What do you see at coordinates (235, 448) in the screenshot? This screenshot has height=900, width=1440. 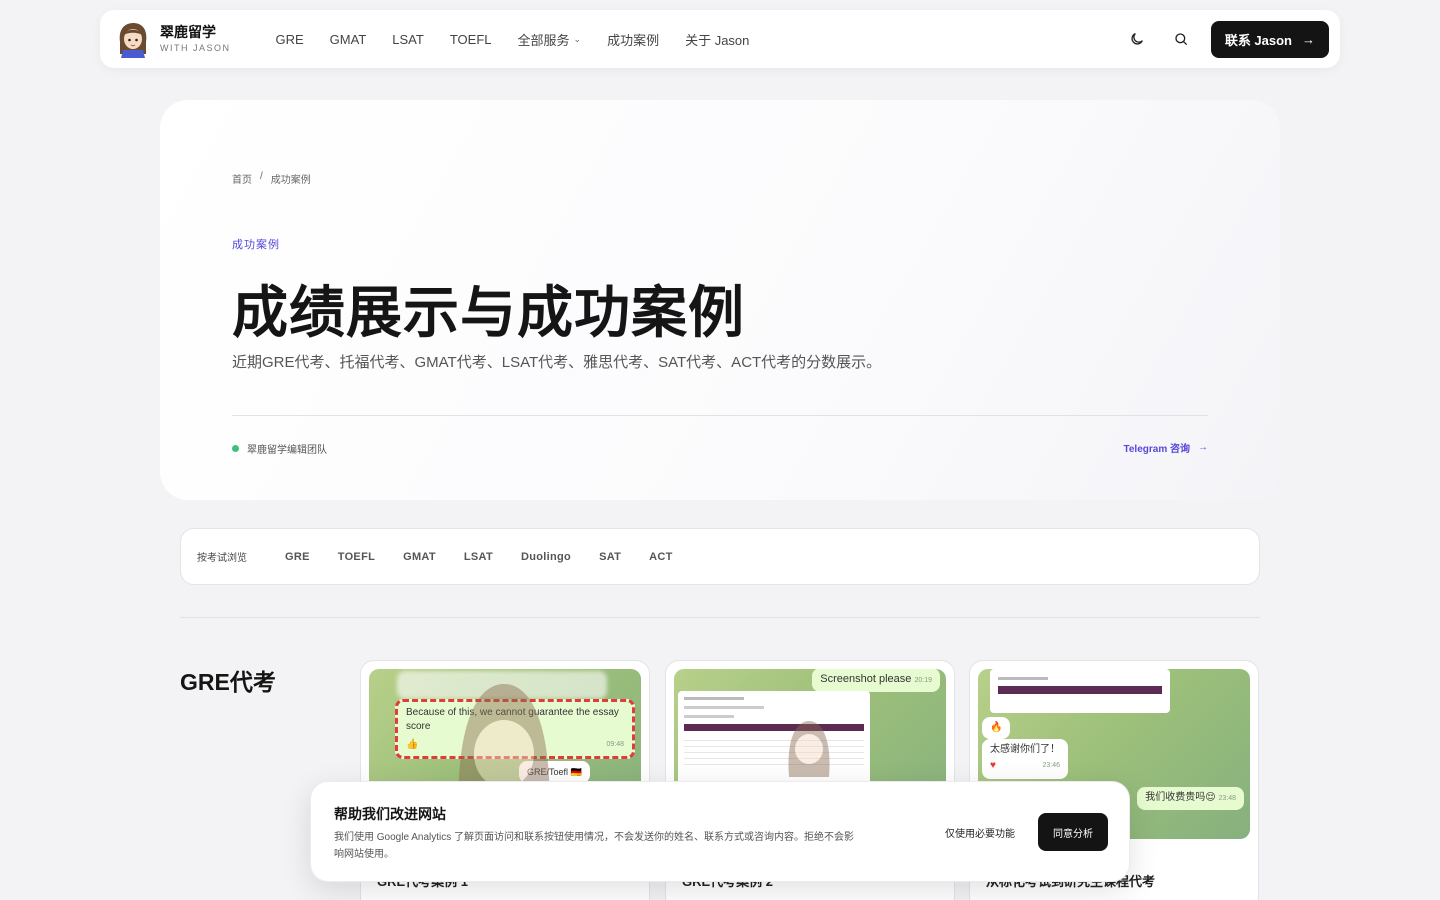 I see `status-dot` at bounding box center [235, 448].